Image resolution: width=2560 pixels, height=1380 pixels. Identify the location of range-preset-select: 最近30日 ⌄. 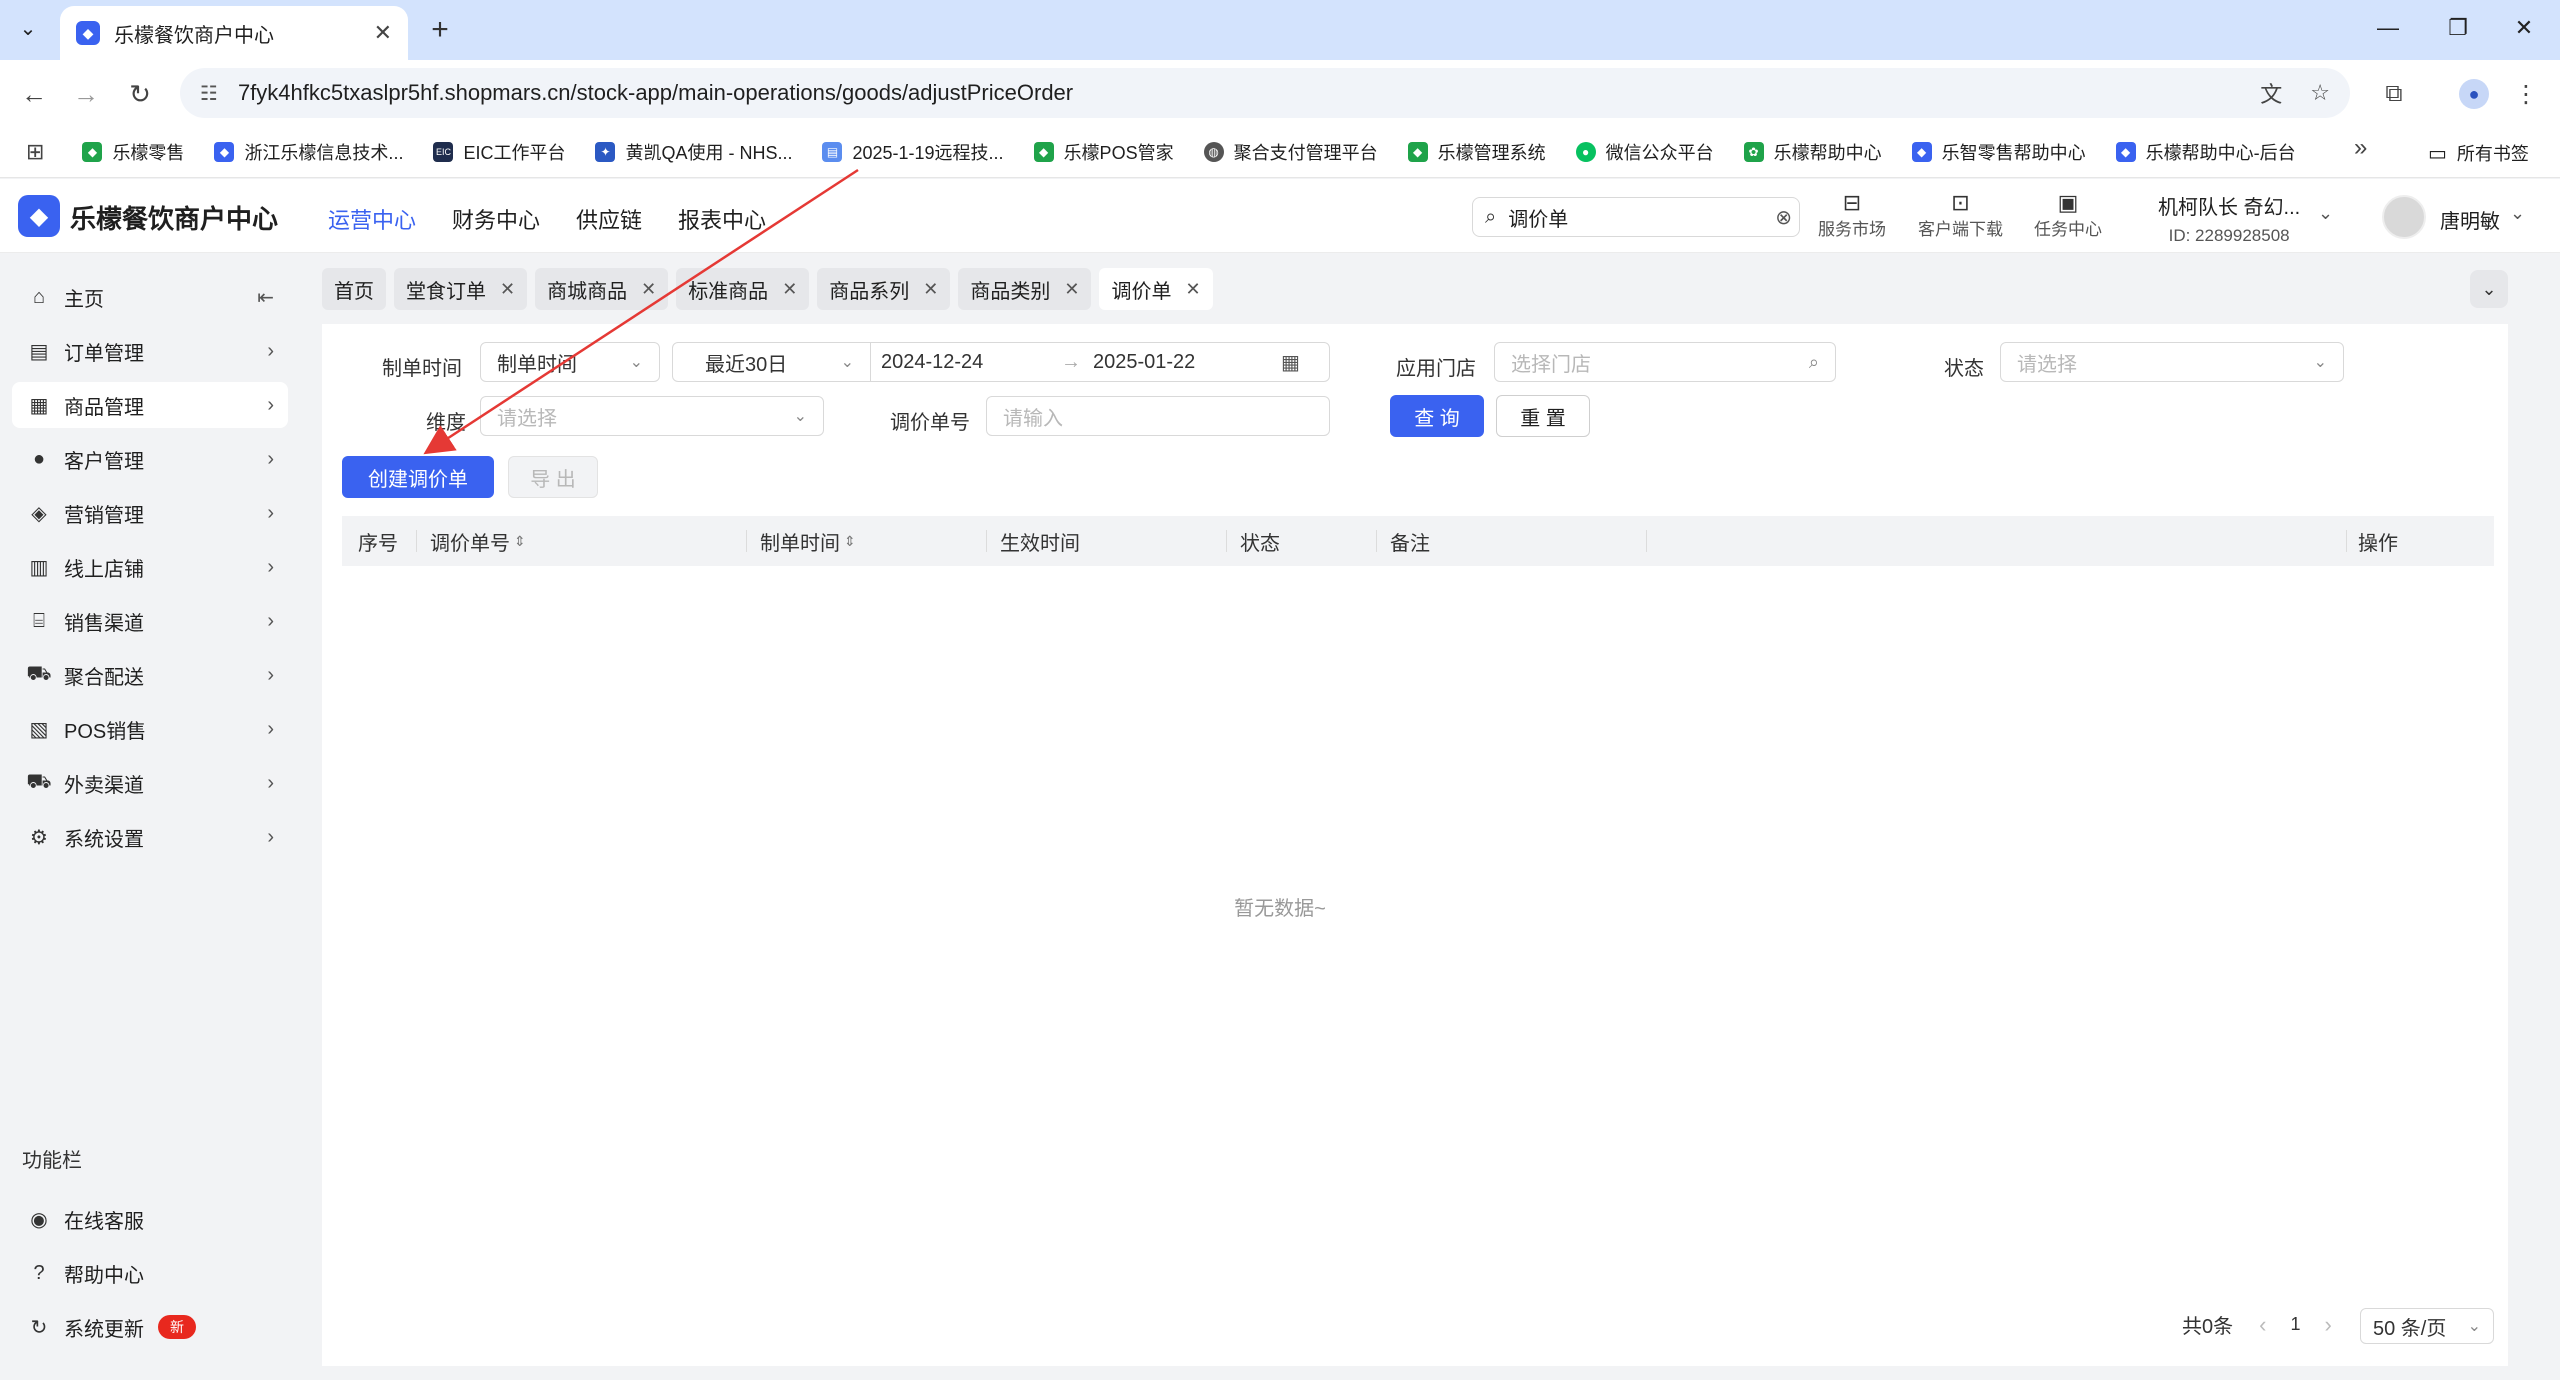
(772, 362).